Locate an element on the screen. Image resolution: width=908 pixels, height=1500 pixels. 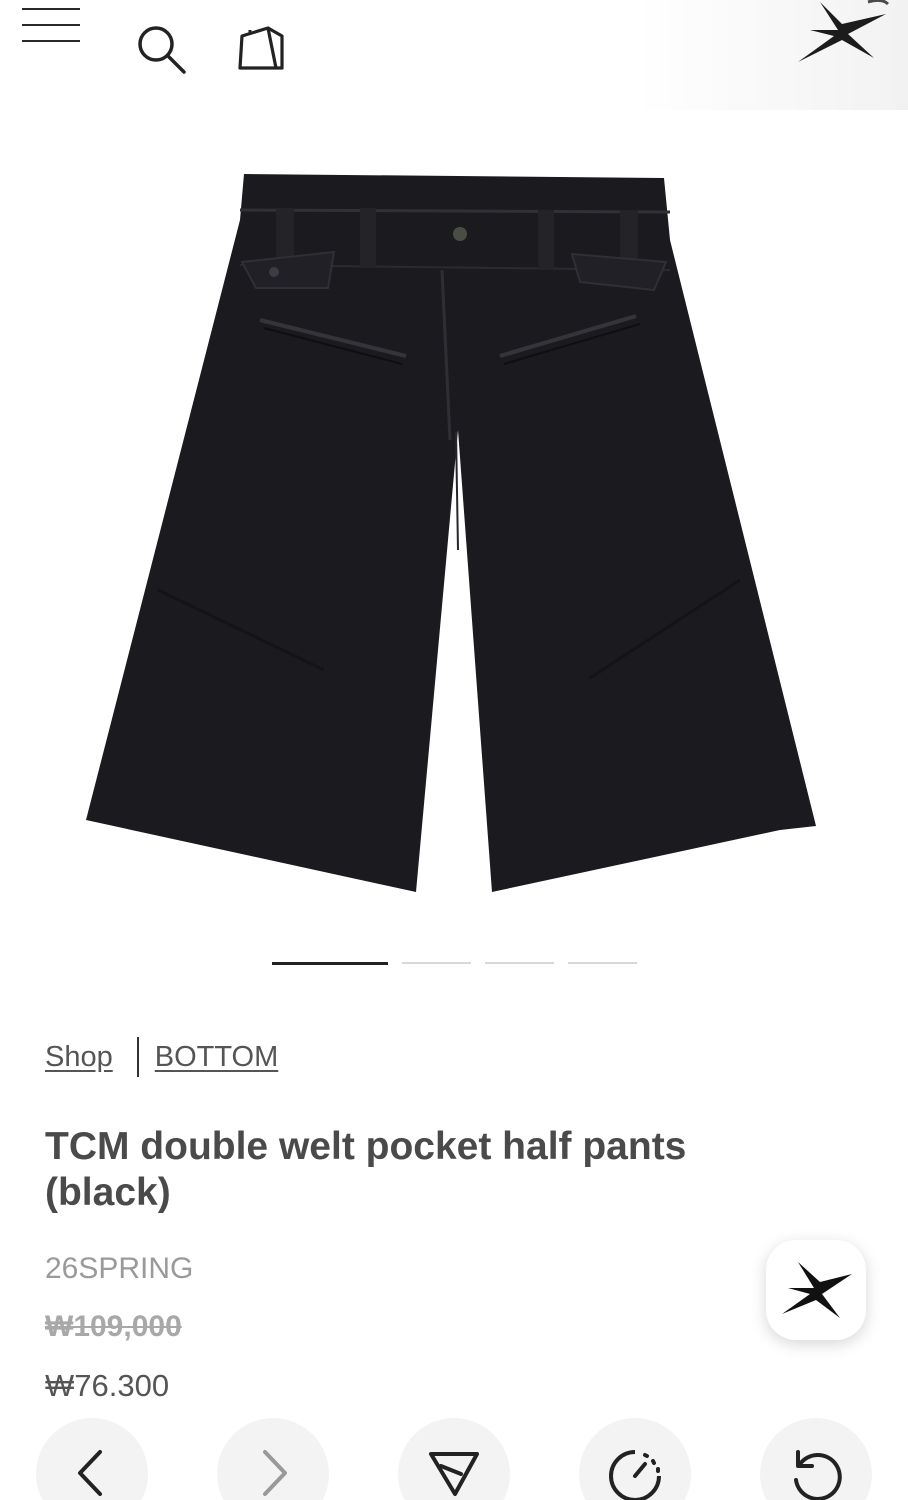
forward-button is located at coordinates (273, 1459).